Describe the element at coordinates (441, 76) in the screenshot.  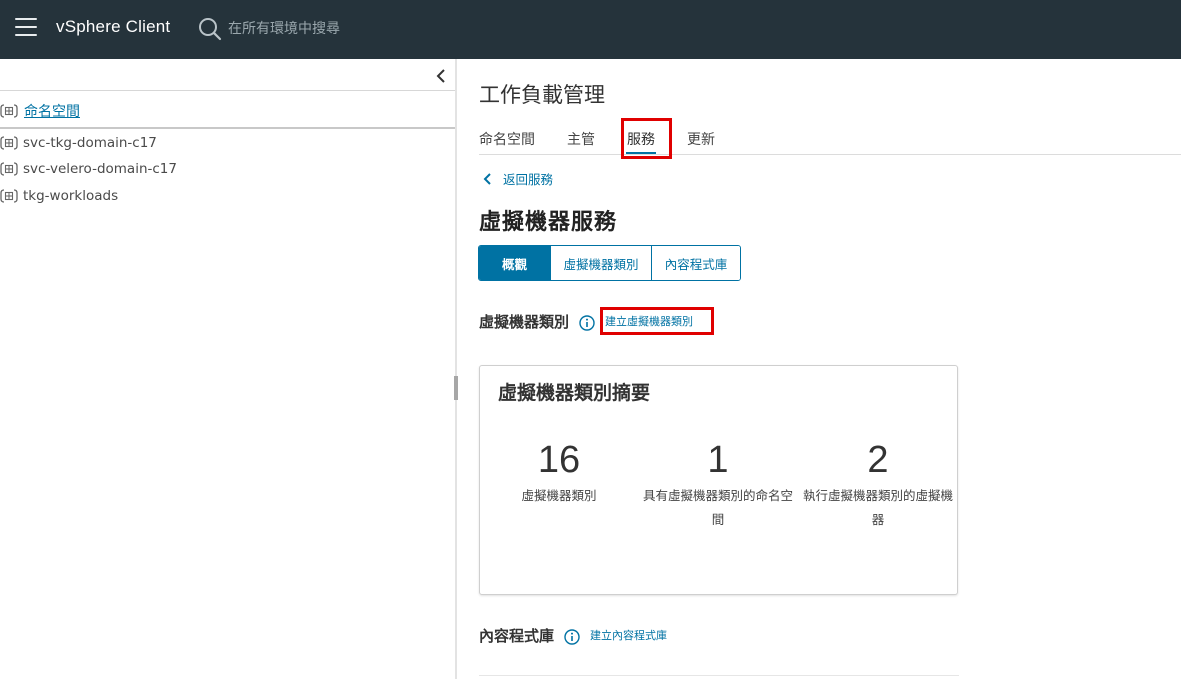
I see `collapse-pane-icon` at that location.